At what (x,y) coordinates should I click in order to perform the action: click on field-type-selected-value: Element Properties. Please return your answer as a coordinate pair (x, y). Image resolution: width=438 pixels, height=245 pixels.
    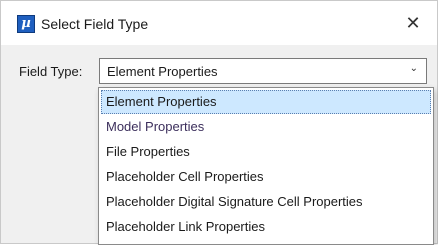
    Looking at the image, I should click on (162, 71).